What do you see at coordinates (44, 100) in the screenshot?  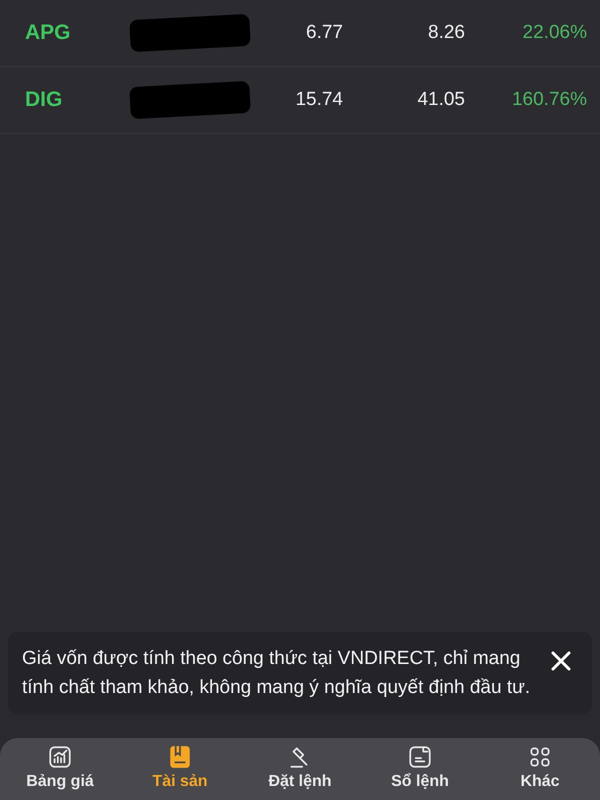 I see `ticker-symbol: DIG` at bounding box center [44, 100].